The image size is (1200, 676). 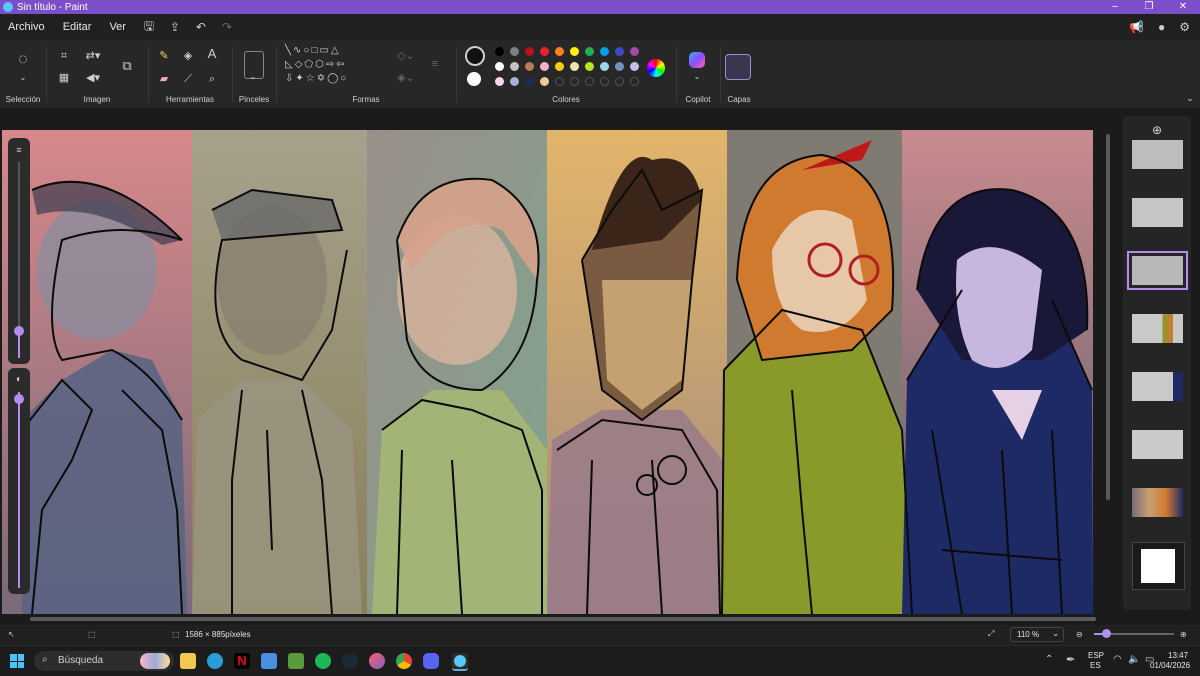 What do you see at coordinates (188, 56) in the screenshot?
I see `fill-icon: ◈` at bounding box center [188, 56].